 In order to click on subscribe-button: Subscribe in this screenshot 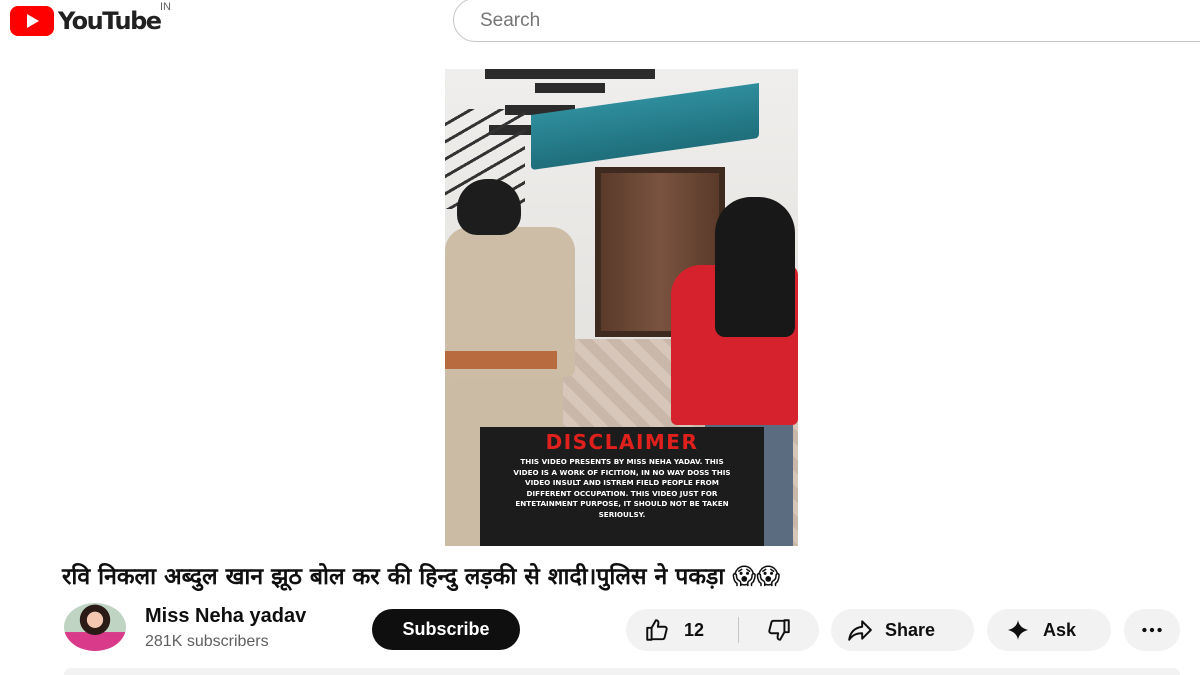, I will do `click(446, 629)`.